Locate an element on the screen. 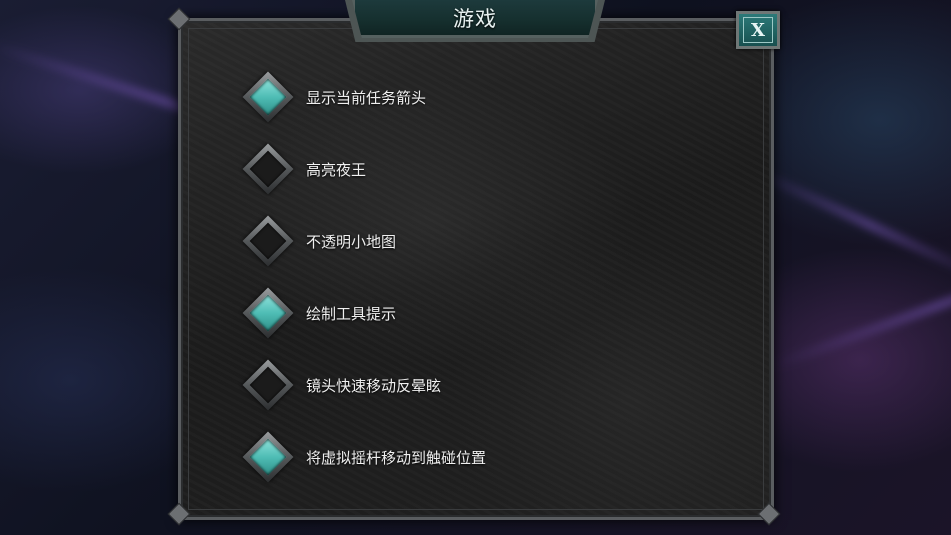  option-label: 绘制工具提示 is located at coordinates (351, 313).